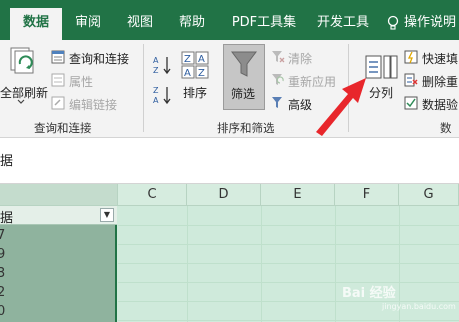 This screenshot has height=322, width=459. Describe the element at coordinates (143, 88) in the screenshot. I see `group-divider` at that location.